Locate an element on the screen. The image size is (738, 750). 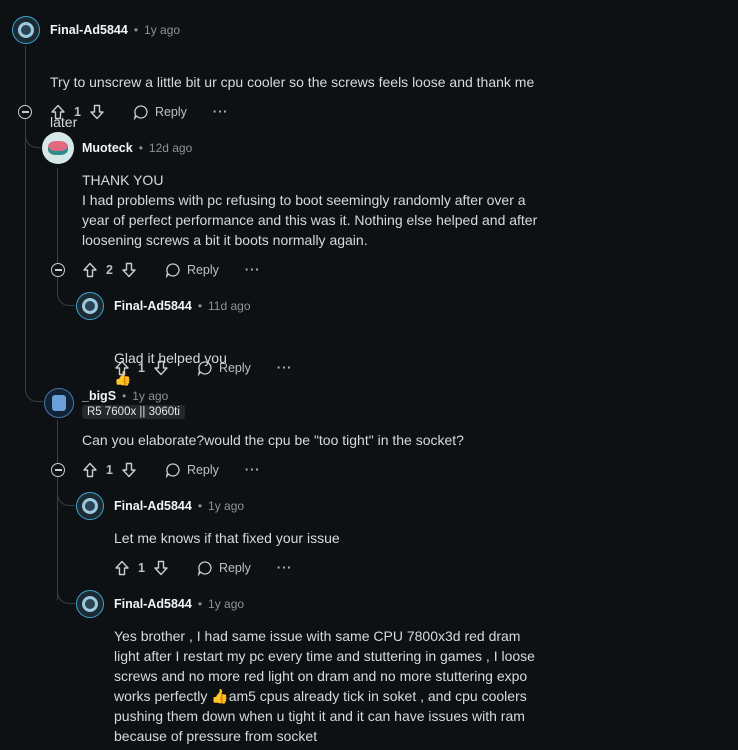
comment-actions: 2 Reply ··· is located at coordinates (171, 270).